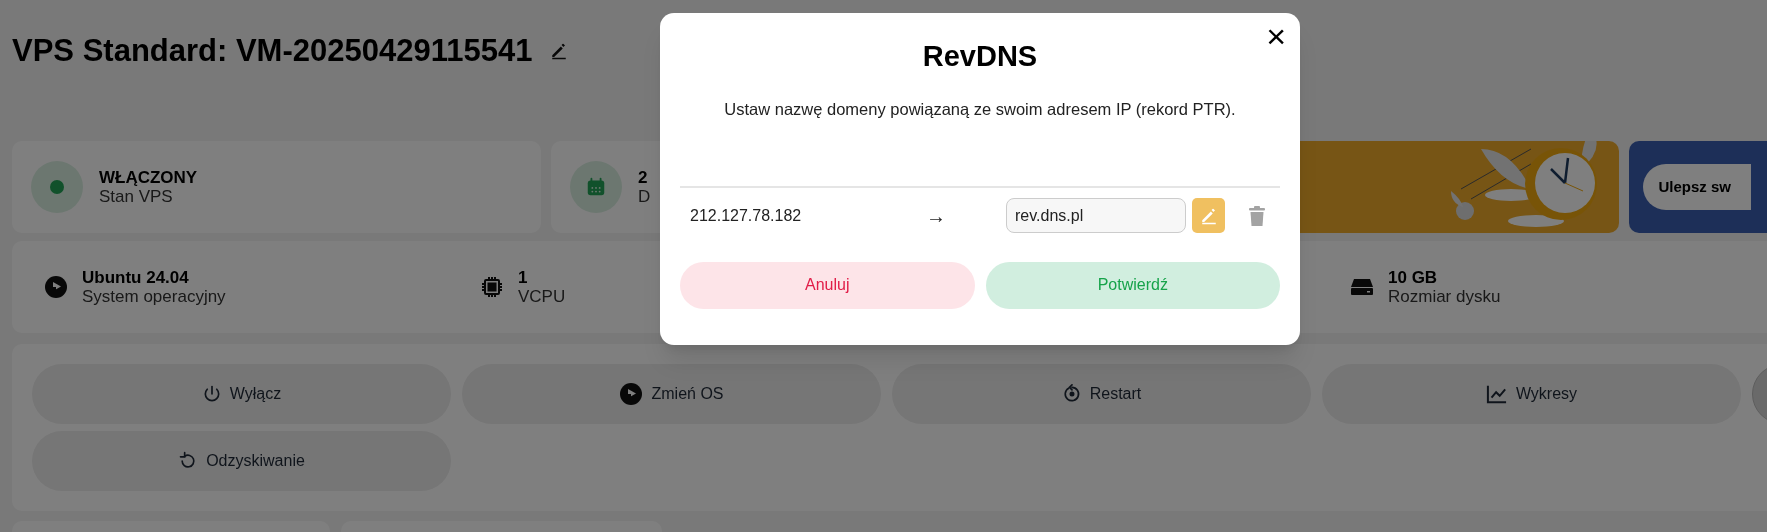 This screenshot has width=1767, height=532. I want to click on status-label: D, so click(644, 196).